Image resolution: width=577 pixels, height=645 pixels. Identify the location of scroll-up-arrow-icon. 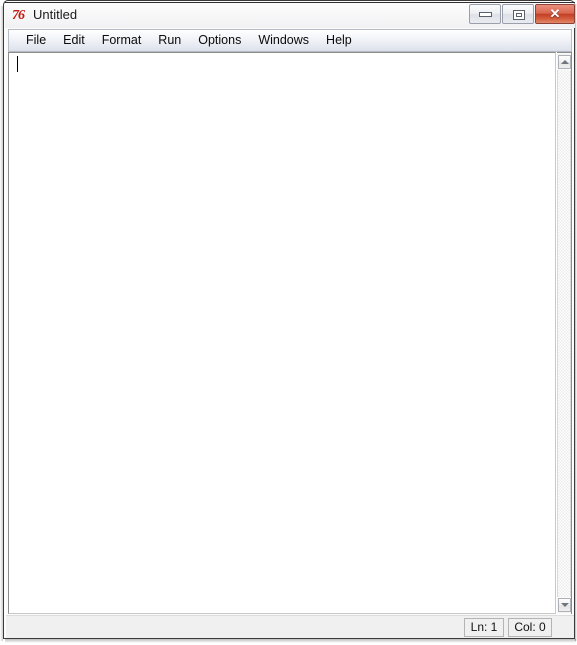
(564, 62).